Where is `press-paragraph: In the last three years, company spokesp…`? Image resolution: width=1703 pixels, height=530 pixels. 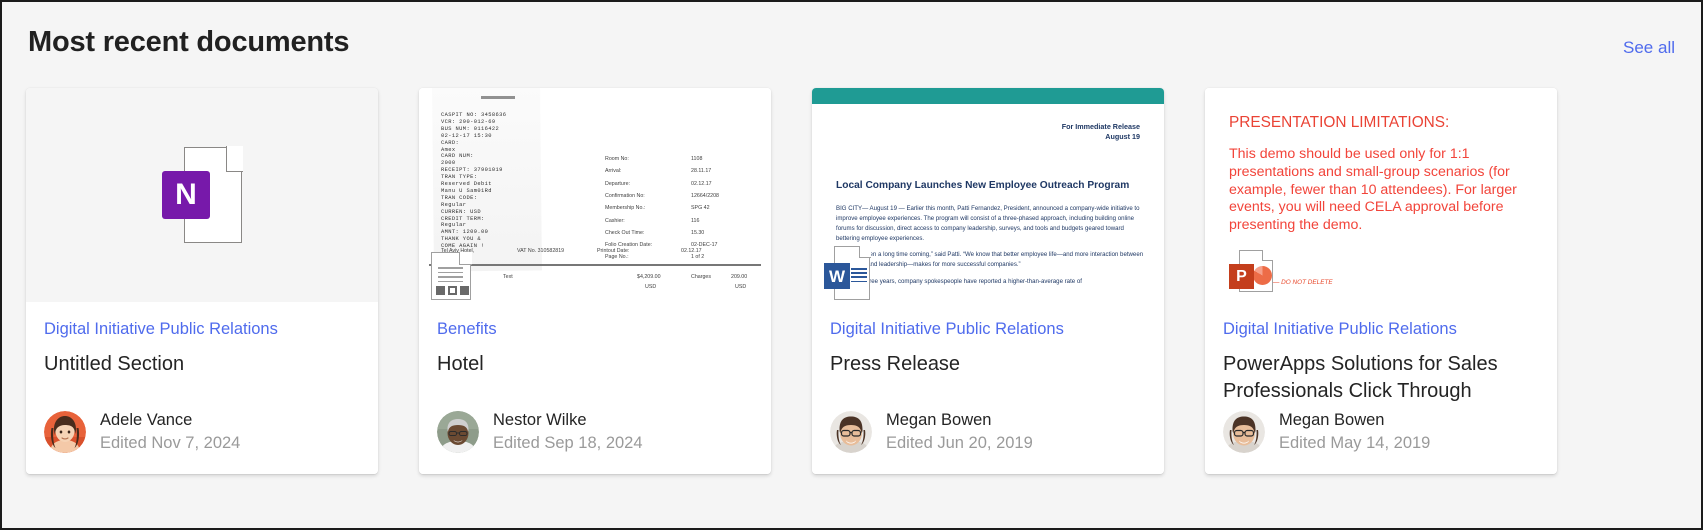
press-paragraph: In the last three years, company spokesp… is located at coordinates (959, 282).